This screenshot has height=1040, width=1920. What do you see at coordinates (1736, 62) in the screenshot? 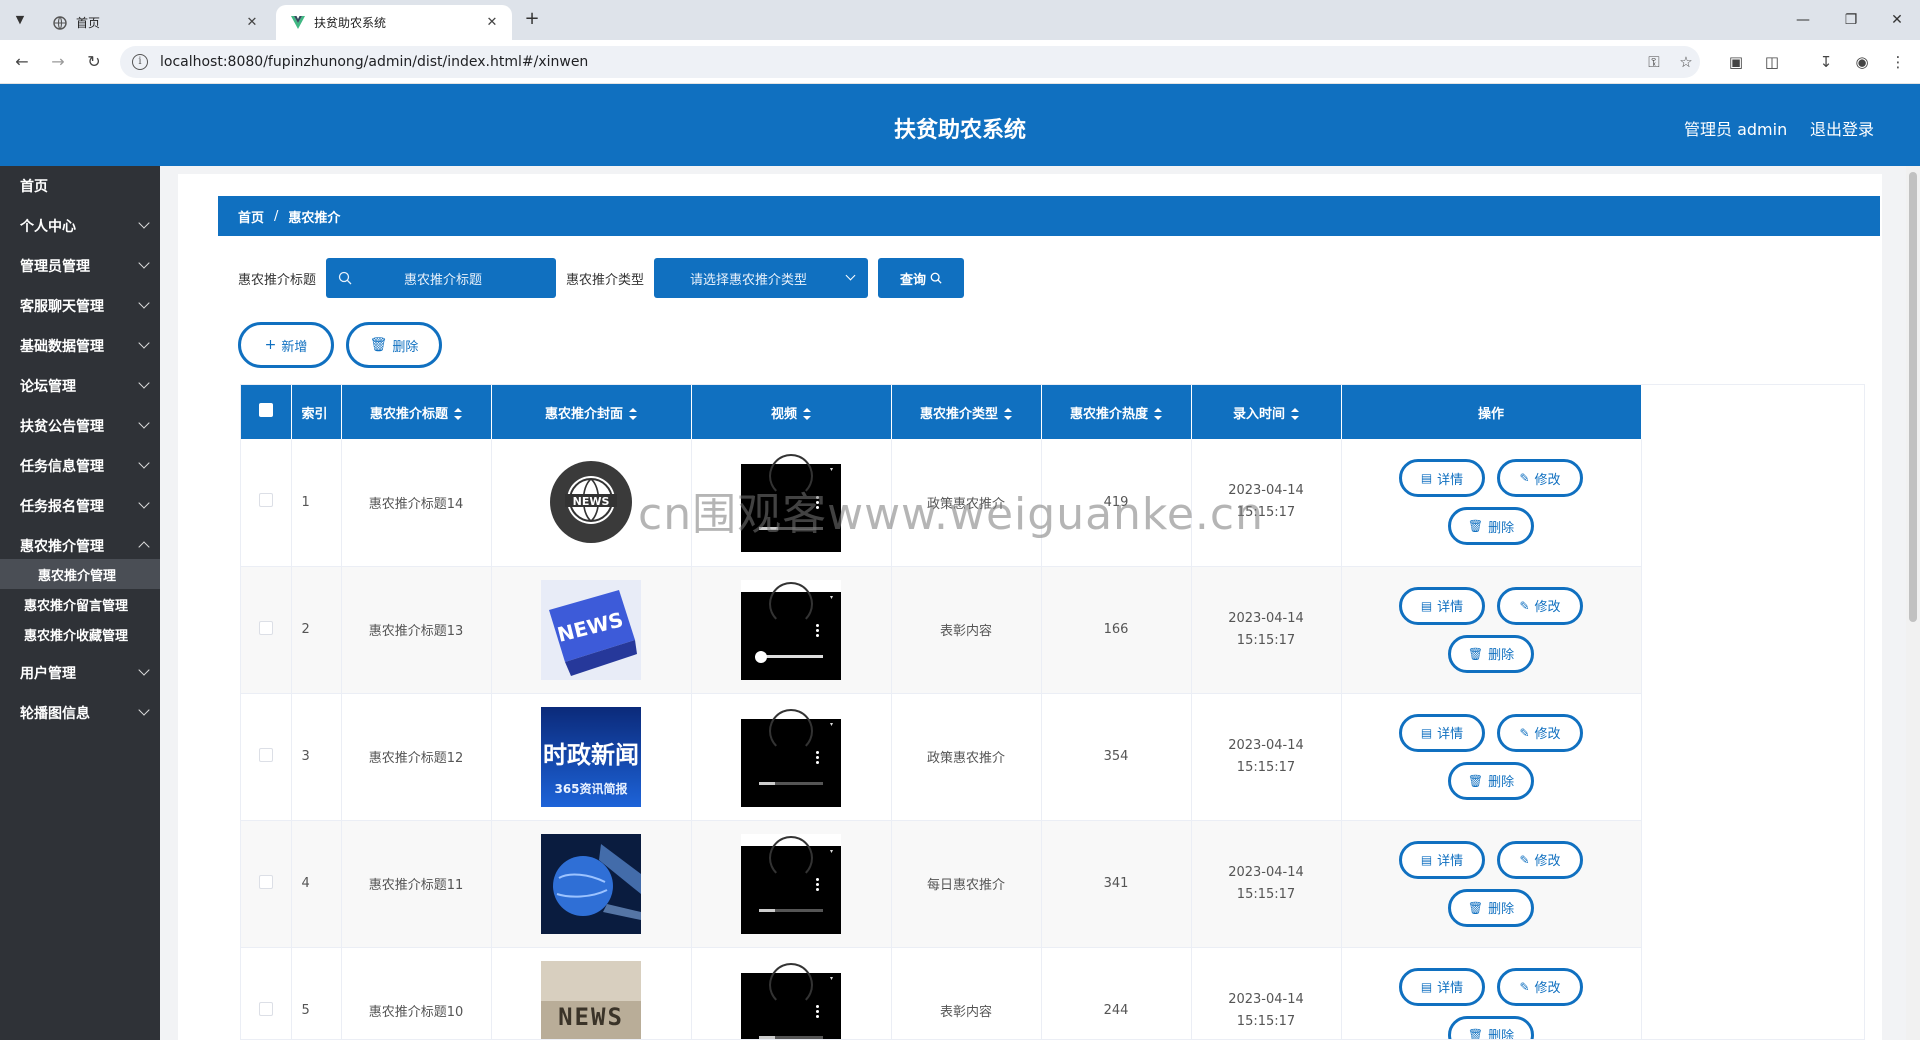
I see `crop-icon: ▣` at bounding box center [1736, 62].